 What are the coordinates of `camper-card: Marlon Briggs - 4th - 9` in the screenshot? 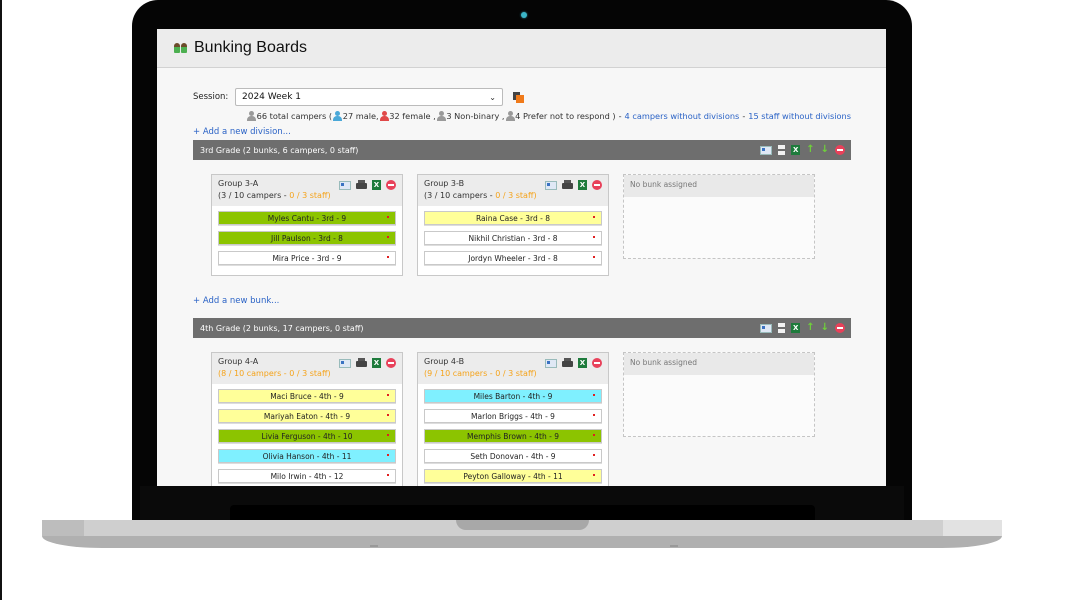 It's located at (513, 416).